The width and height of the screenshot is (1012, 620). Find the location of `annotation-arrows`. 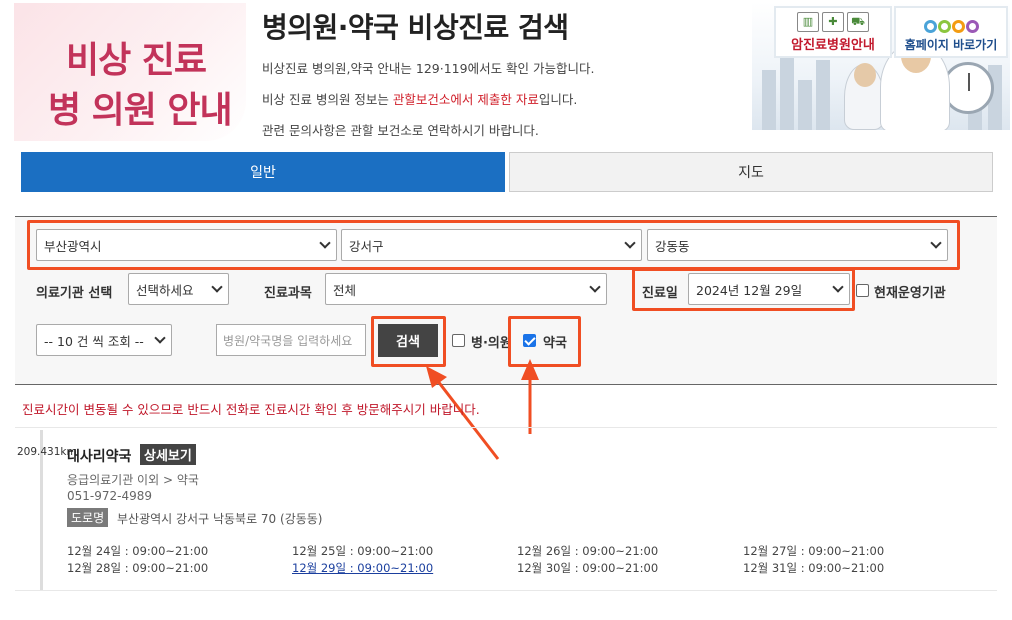

annotation-arrows is located at coordinates (482, 409).